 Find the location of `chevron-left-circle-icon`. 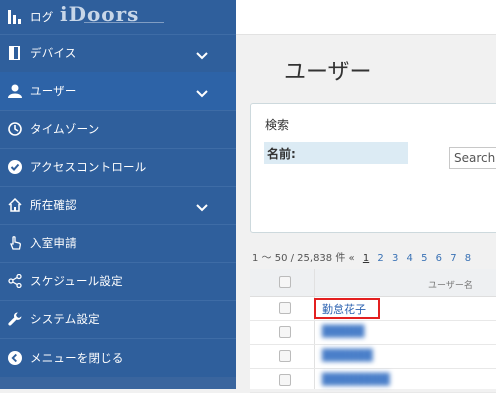

chevron-left-circle-icon is located at coordinates (15, 358).